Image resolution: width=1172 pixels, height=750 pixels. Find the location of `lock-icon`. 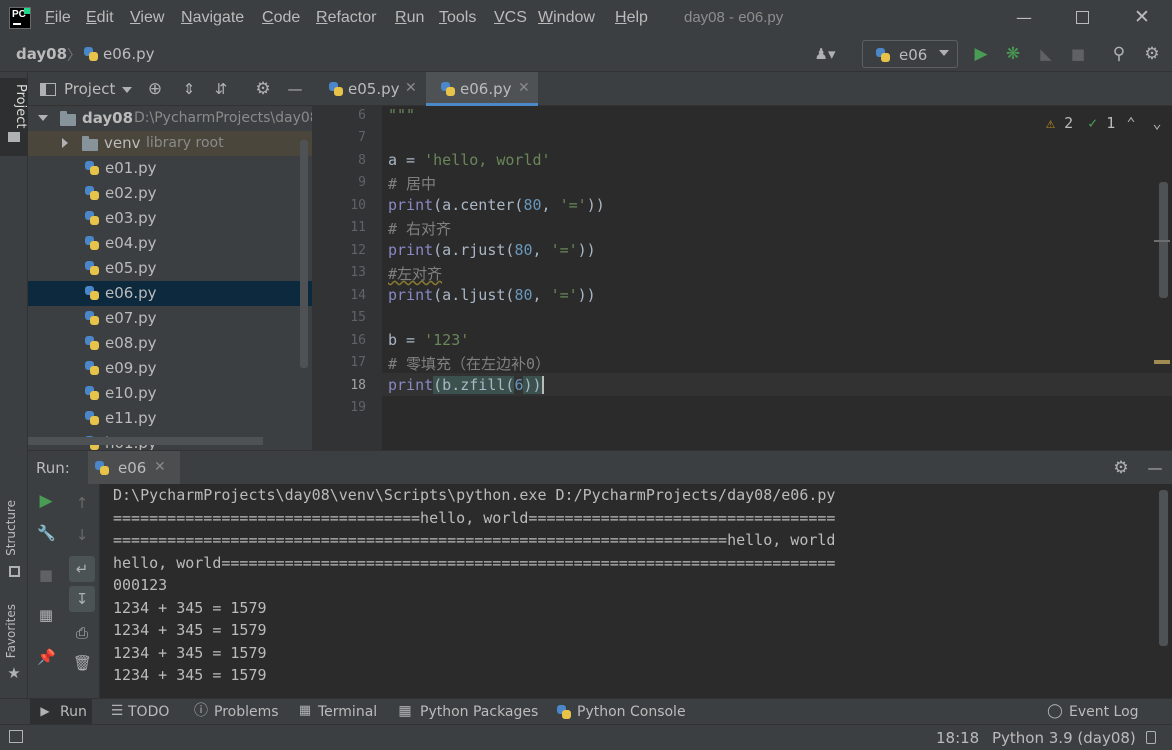

lock-icon is located at coordinates (1151, 737).